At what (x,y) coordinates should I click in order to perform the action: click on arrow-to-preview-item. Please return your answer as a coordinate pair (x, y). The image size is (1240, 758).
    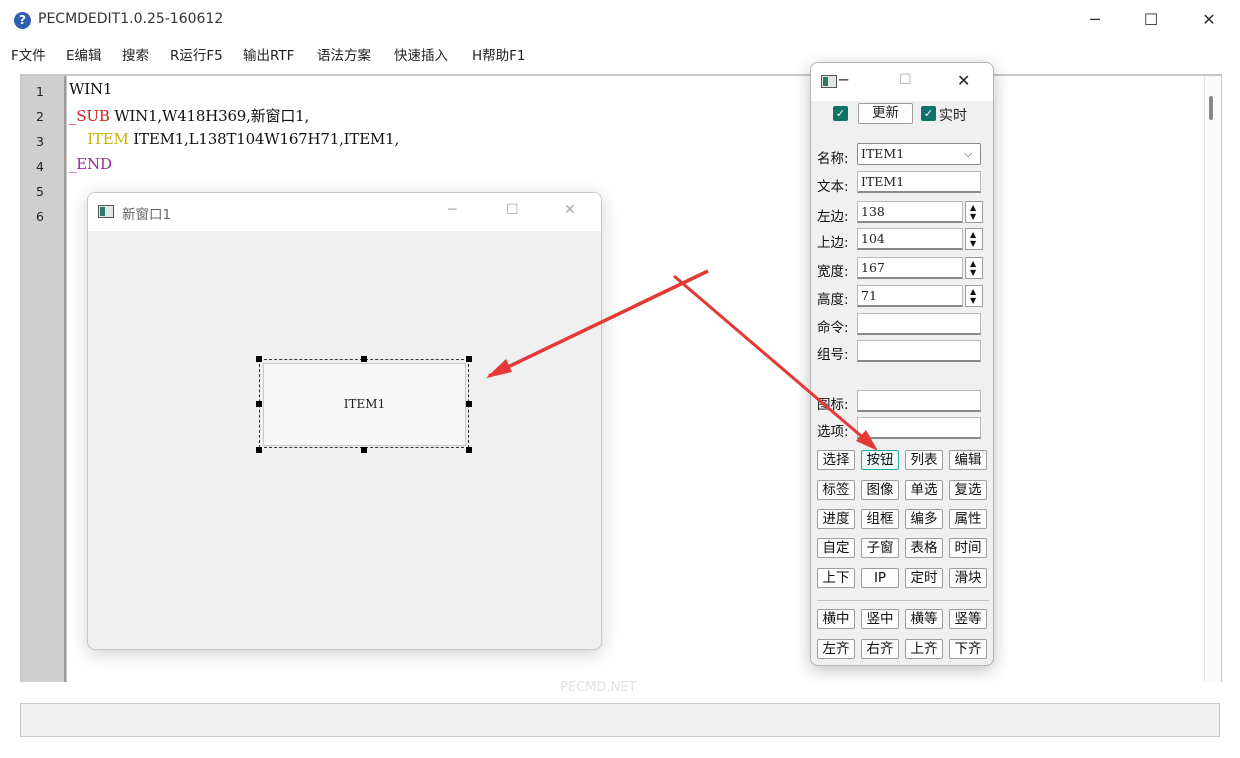
    Looking at the image, I should click on (598, 323).